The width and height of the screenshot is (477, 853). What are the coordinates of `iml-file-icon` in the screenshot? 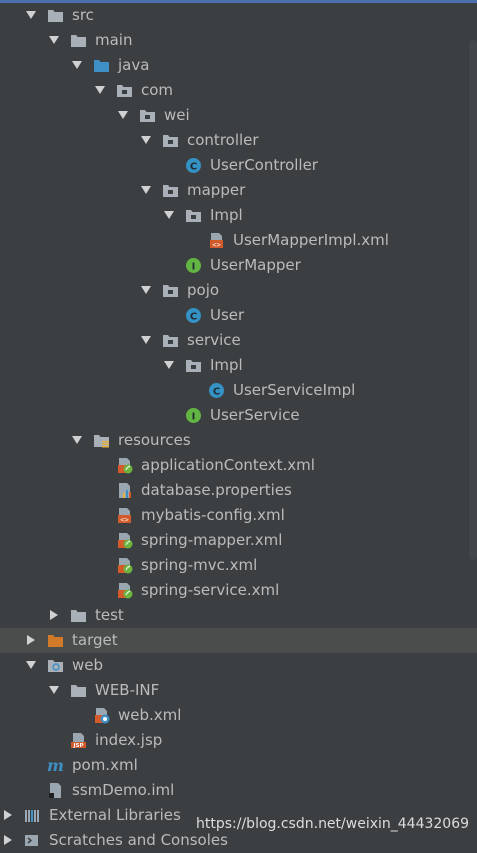 It's located at (55, 790).